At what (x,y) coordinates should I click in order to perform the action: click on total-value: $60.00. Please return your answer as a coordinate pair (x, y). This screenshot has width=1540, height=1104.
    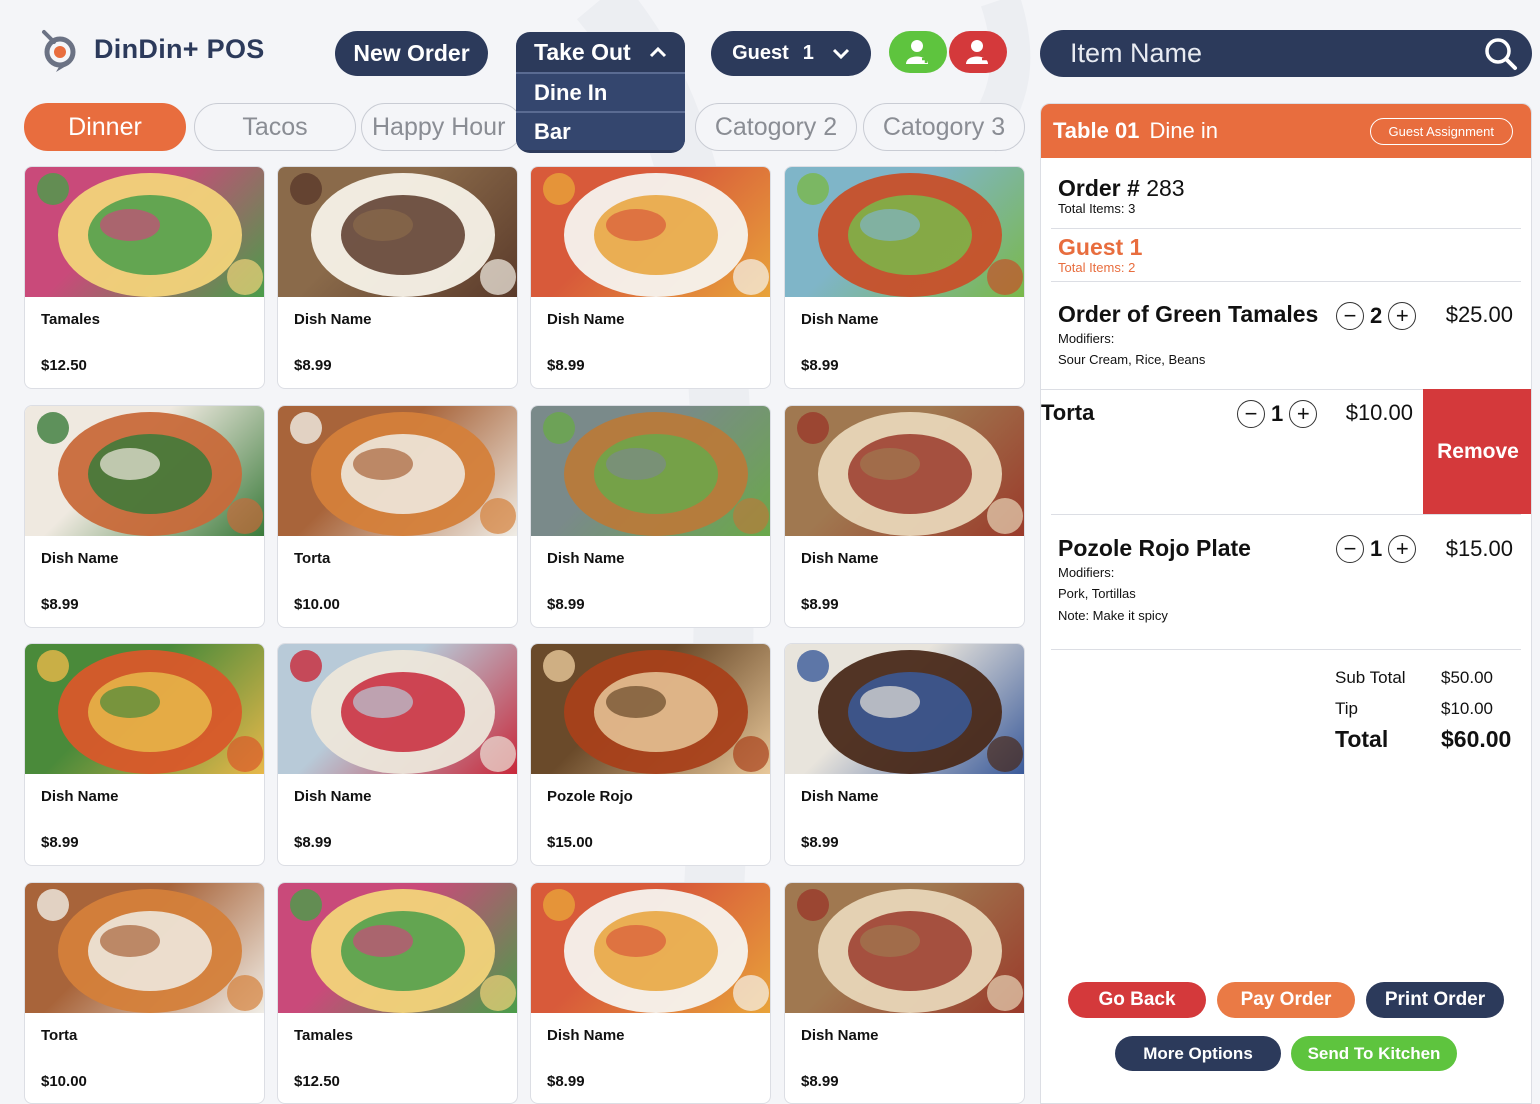
    Looking at the image, I should click on (1476, 739).